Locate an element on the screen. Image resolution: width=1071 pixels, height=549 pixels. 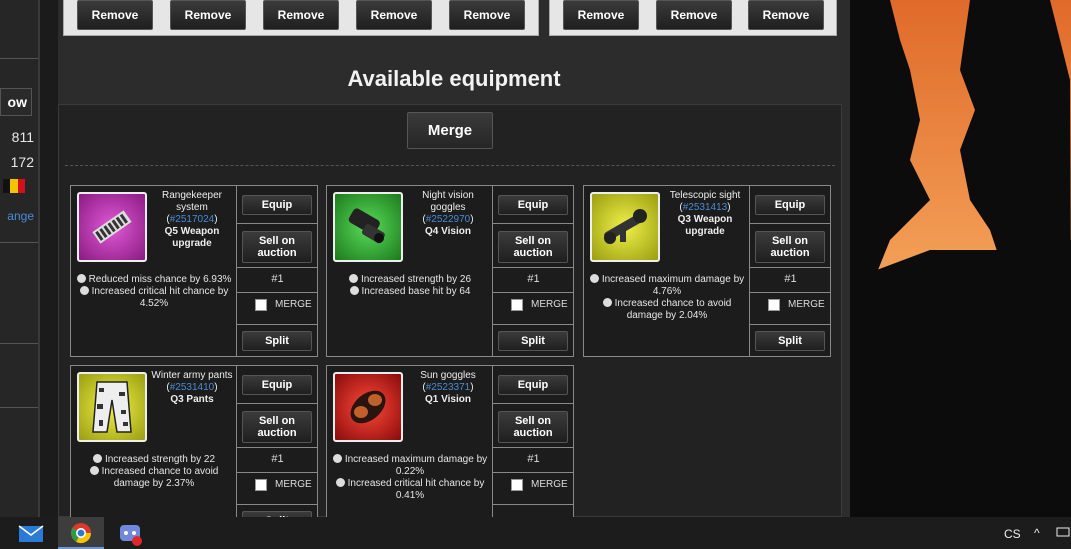
stat-line: Increased base hit by 64 is located at coordinates (416, 291).